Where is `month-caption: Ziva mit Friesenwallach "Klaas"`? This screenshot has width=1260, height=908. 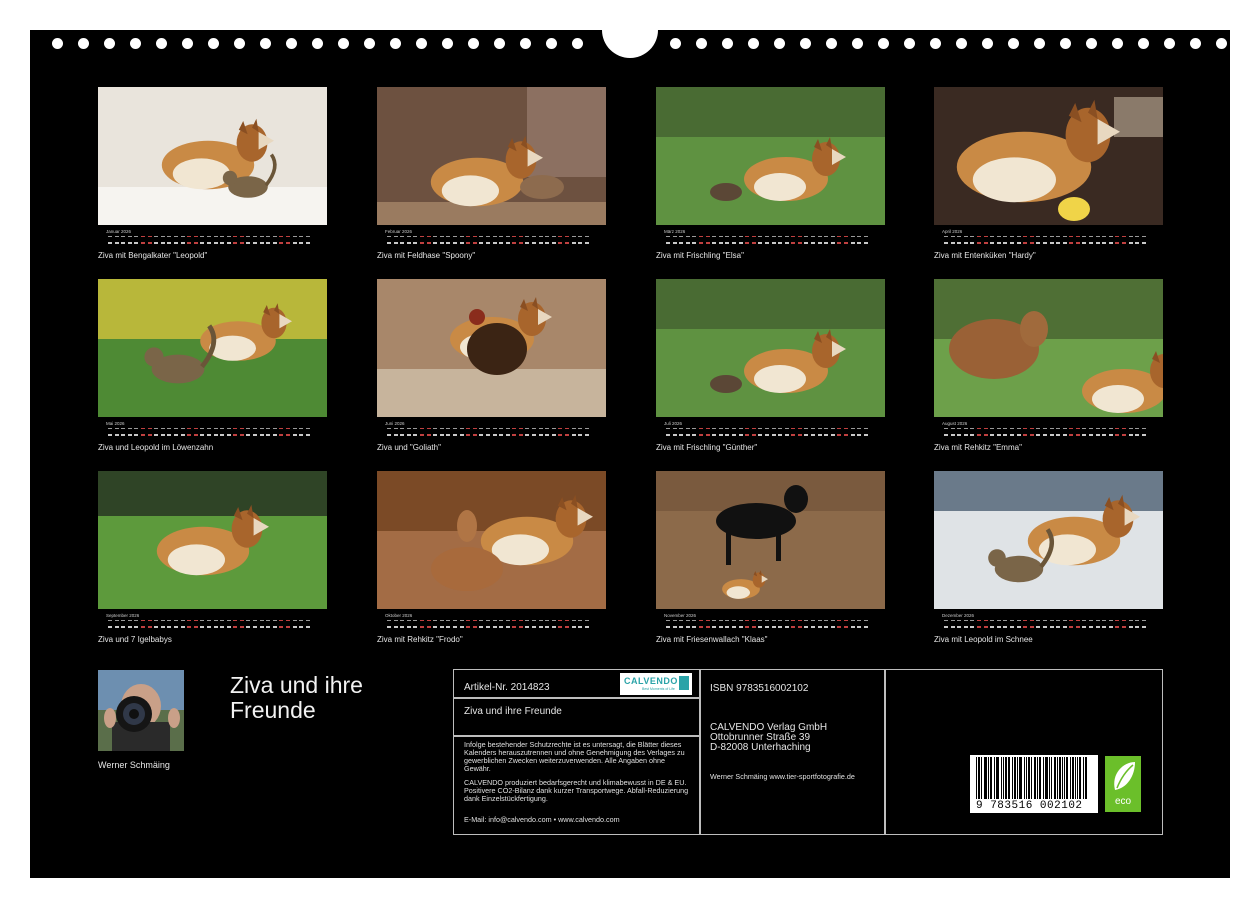 month-caption: Ziva mit Friesenwallach "Klaas" is located at coordinates (712, 639).